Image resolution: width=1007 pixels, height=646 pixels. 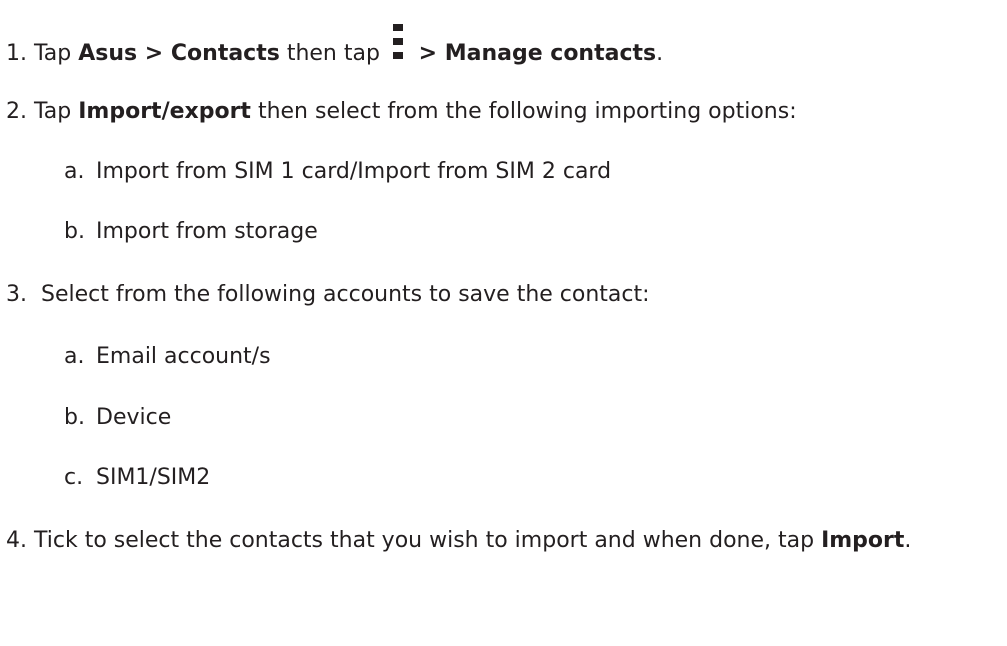 What do you see at coordinates (398, 44) in the screenshot?
I see `more-options-icon` at bounding box center [398, 44].